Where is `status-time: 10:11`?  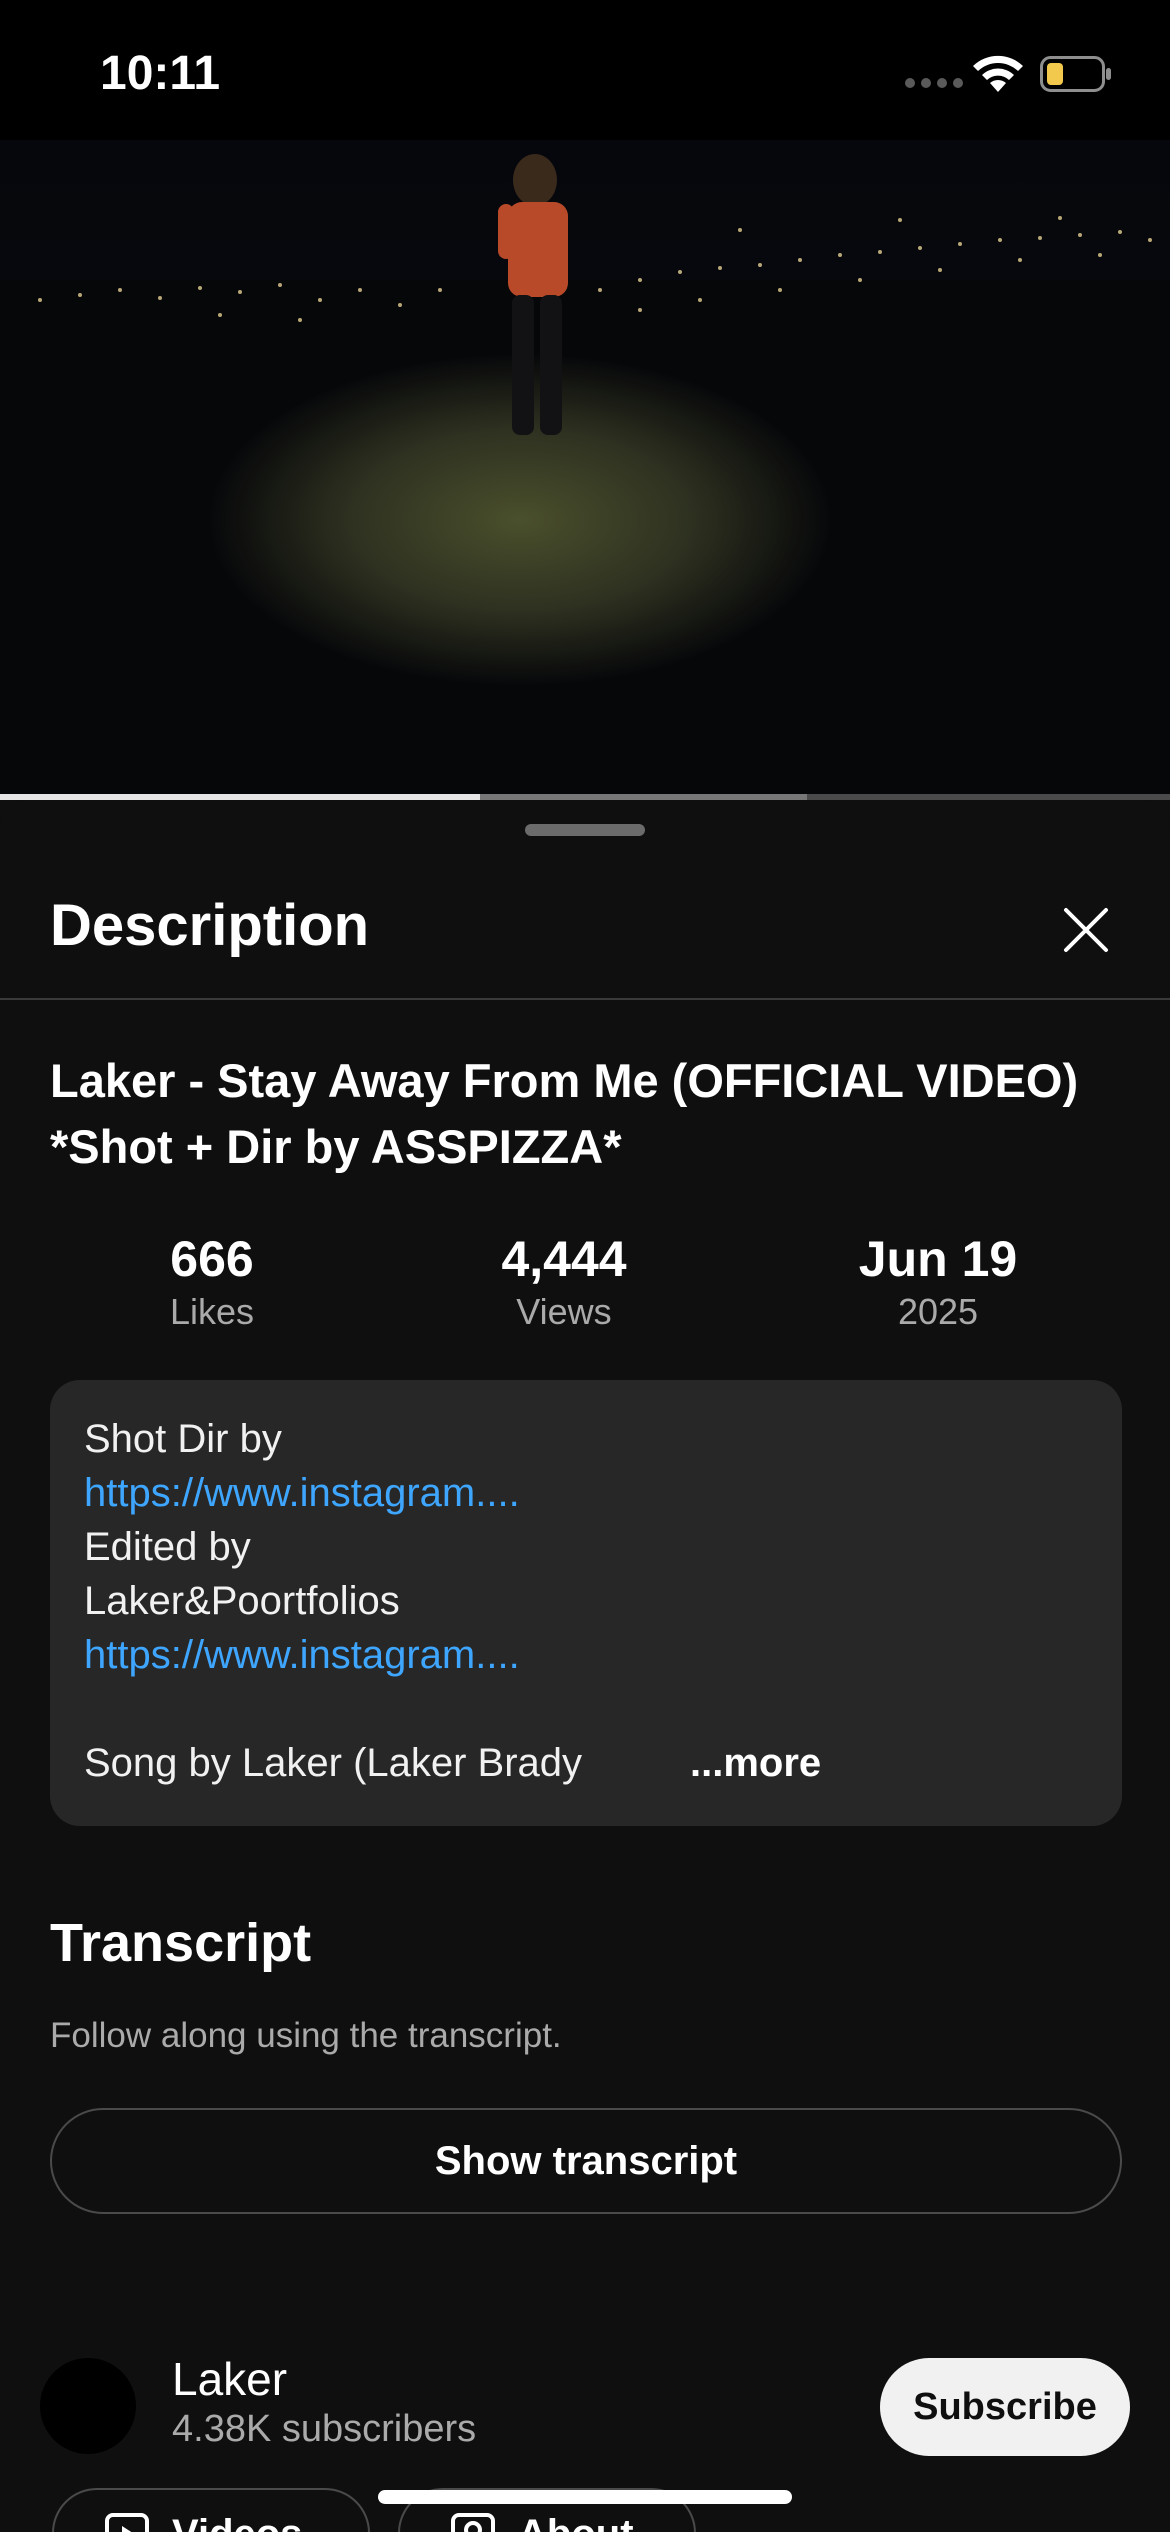 status-time: 10:11 is located at coordinates (160, 73).